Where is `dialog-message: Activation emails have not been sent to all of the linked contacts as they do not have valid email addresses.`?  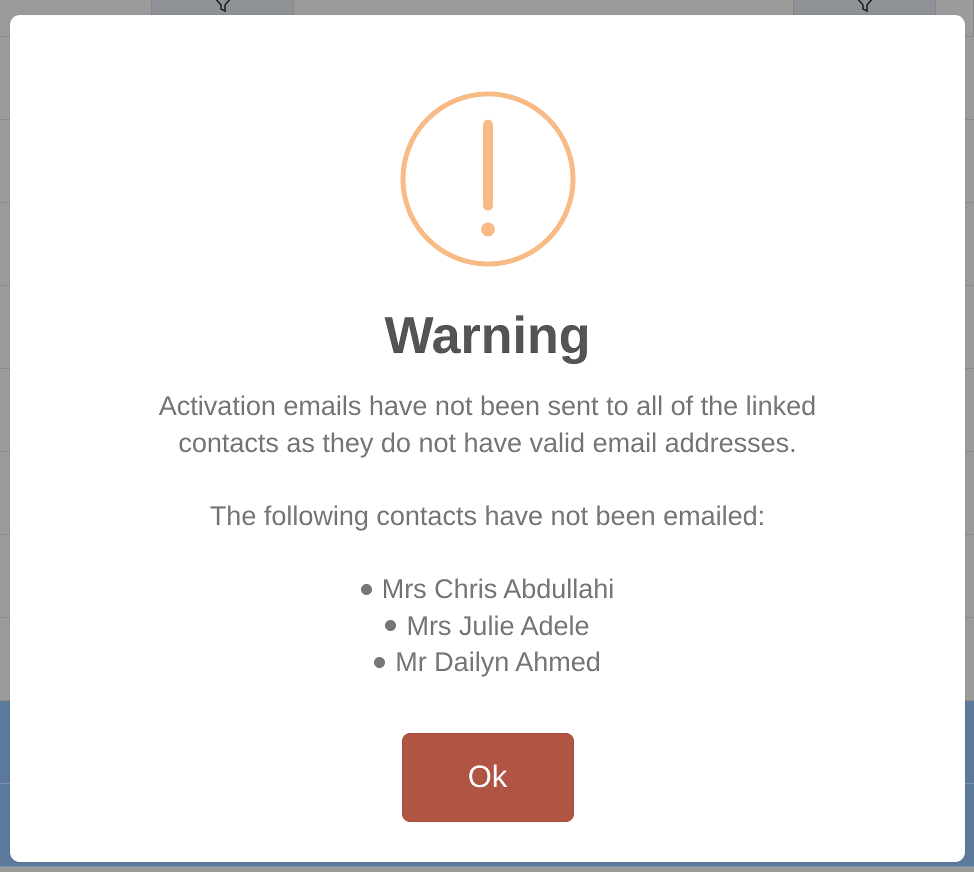 dialog-message: Activation emails have not been sent to all of the linked contacts as they do not have valid email addresses. is located at coordinates (488, 425).